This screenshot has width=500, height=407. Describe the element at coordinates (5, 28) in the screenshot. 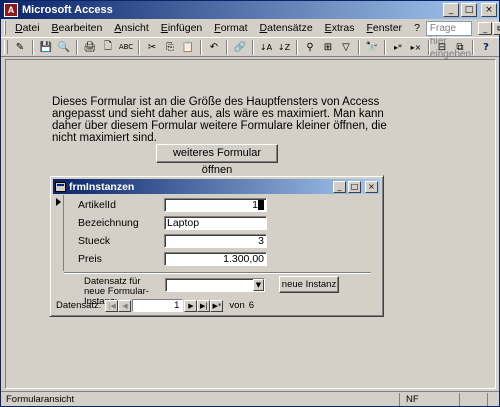

I see `menu-grip` at that location.